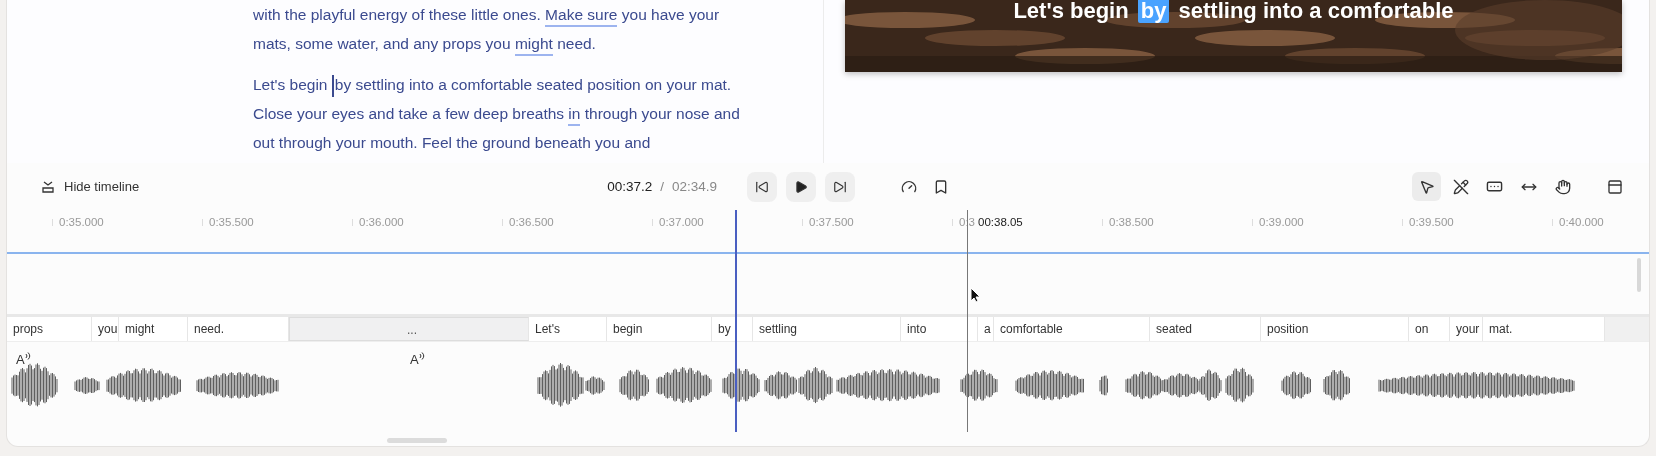 Image resolution: width=1656 pixels, height=456 pixels. Describe the element at coordinates (630, 186) in the screenshot. I see `current-time: 00:37.2` at that location.